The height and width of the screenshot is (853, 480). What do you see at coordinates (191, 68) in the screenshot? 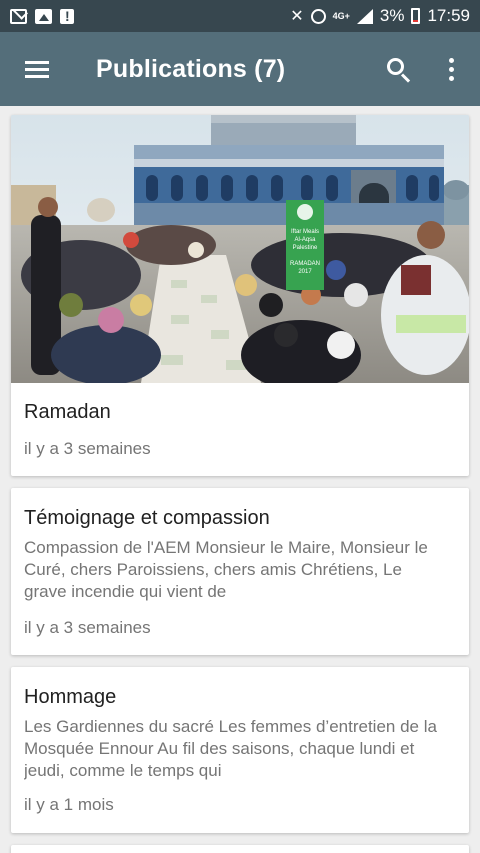
I see `page-title: Publications (7)` at bounding box center [191, 68].